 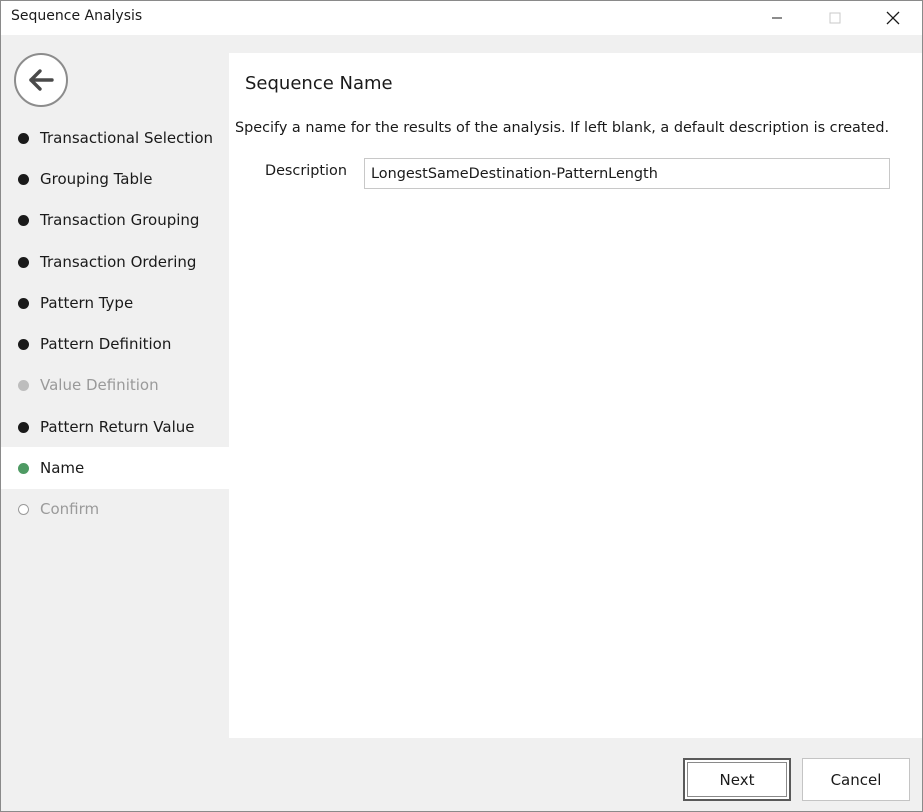 I want to click on step-label: Grouping Table, so click(x=96, y=178).